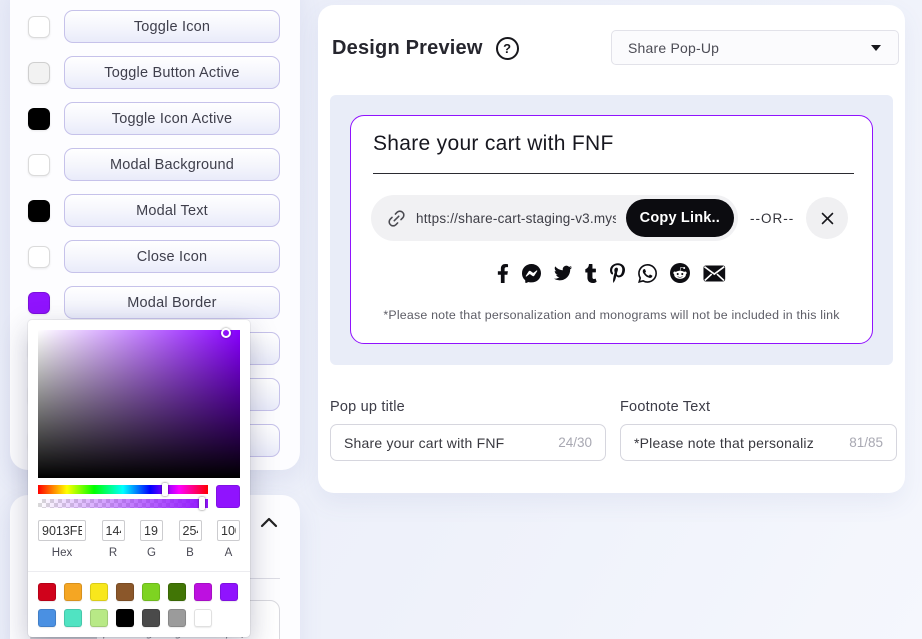  Describe the element at coordinates (39, 164) in the screenshot. I see `color-swatch-modal-background` at that location.